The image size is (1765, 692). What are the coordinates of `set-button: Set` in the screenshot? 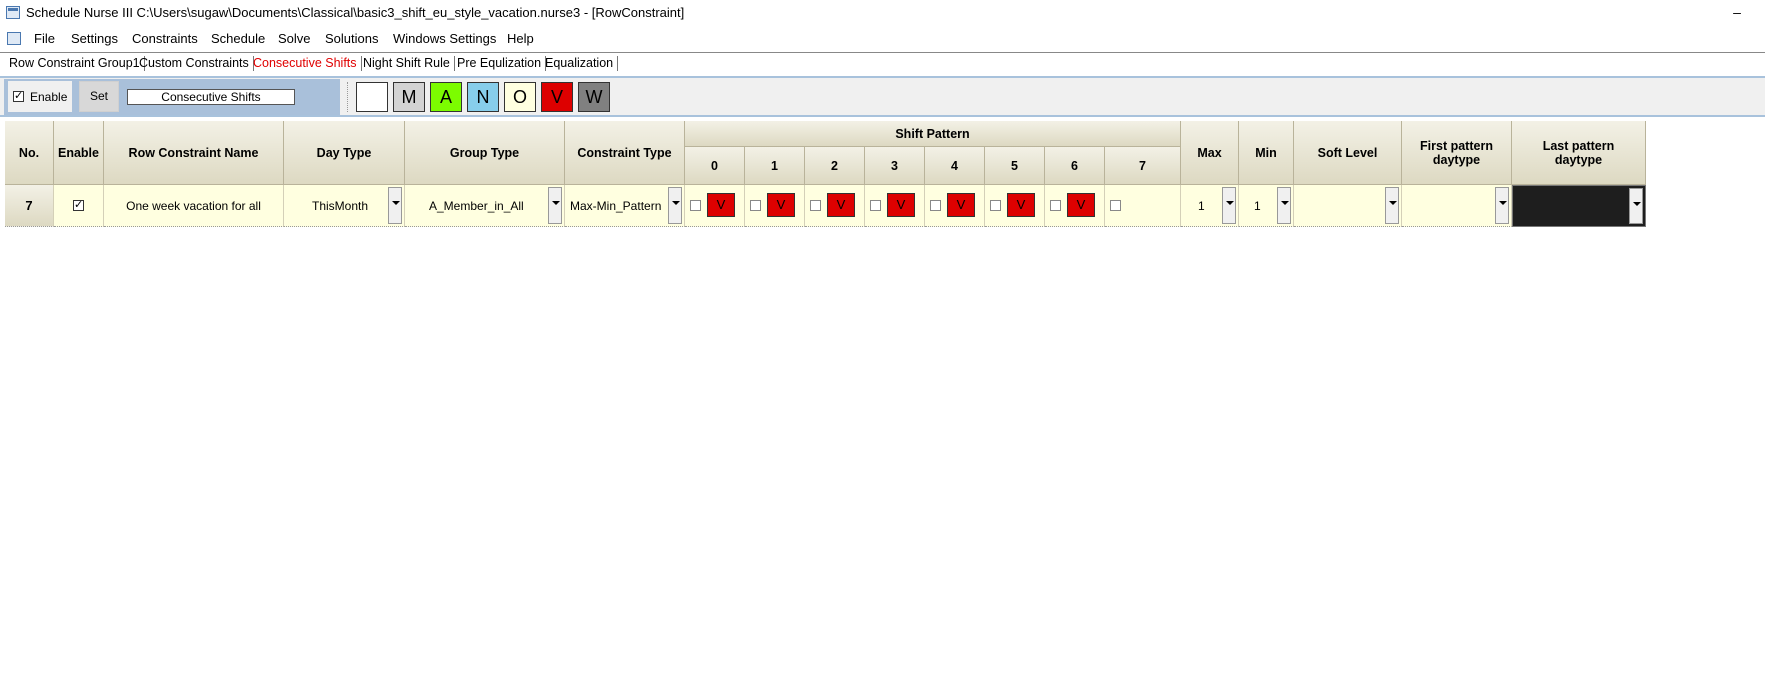 It's located at (99, 96).